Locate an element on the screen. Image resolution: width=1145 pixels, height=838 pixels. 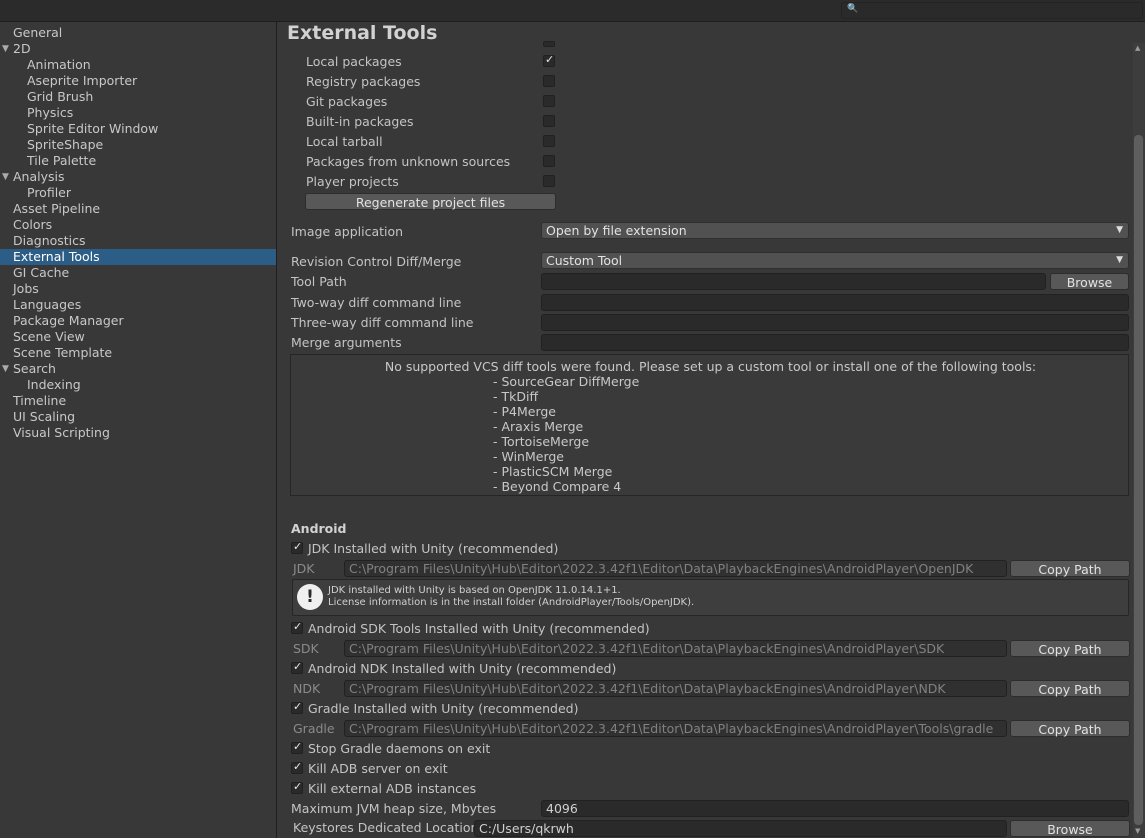
sidebar-item-tile-palette: Tile Palette is located at coordinates (138, 161).